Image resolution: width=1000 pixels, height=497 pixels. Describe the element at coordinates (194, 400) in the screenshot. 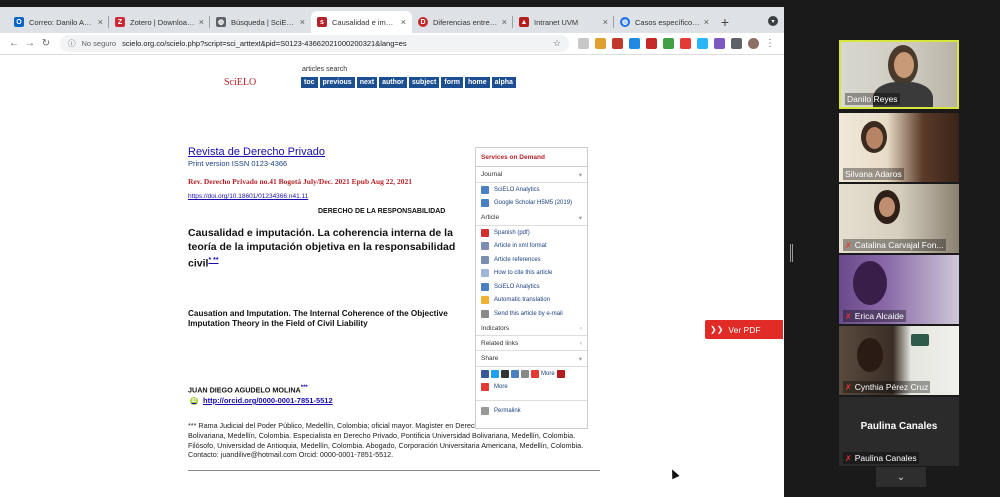

I see `orcid-icon: iD` at that location.